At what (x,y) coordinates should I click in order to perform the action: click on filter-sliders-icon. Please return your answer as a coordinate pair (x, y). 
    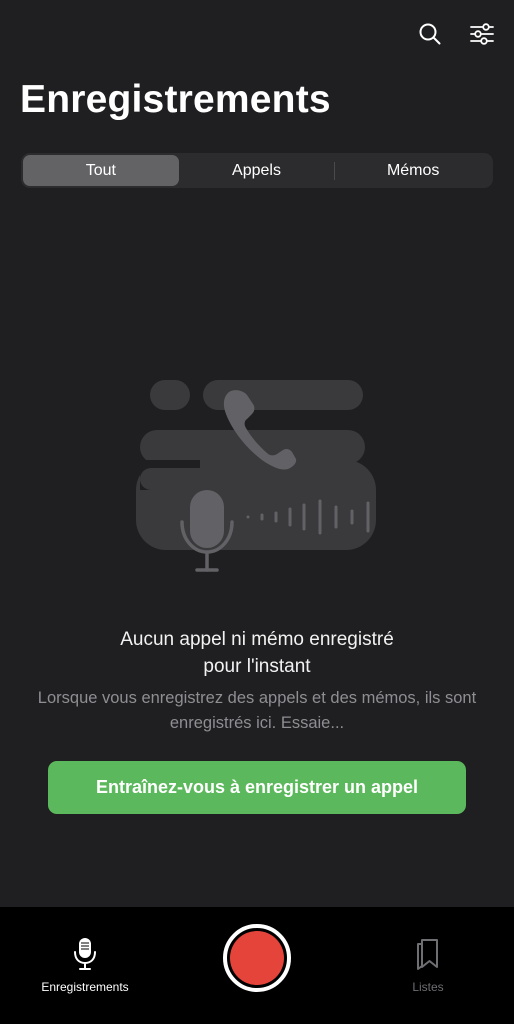
    Looking at the image, I should click on (482, 34).